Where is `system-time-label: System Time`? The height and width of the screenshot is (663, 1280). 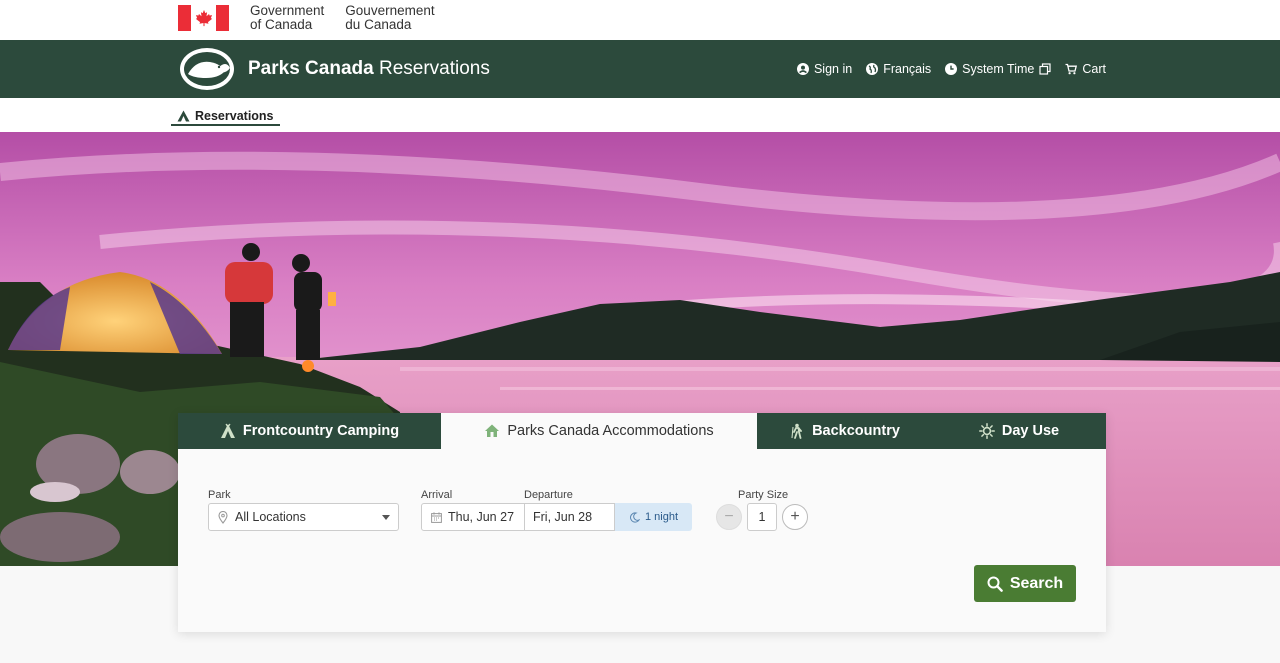
system-time-label: System Time is located at coordinates (998, 69).